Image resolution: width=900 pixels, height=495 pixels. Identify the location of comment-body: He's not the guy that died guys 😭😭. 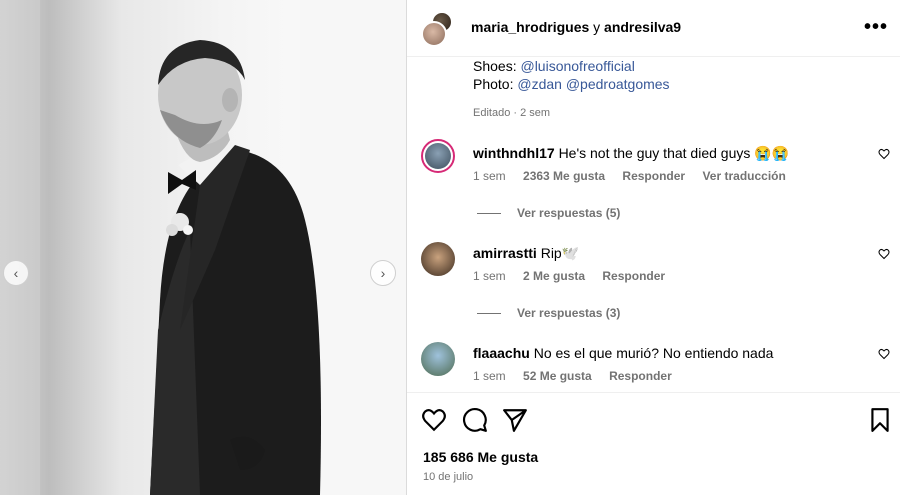
(674, 153).